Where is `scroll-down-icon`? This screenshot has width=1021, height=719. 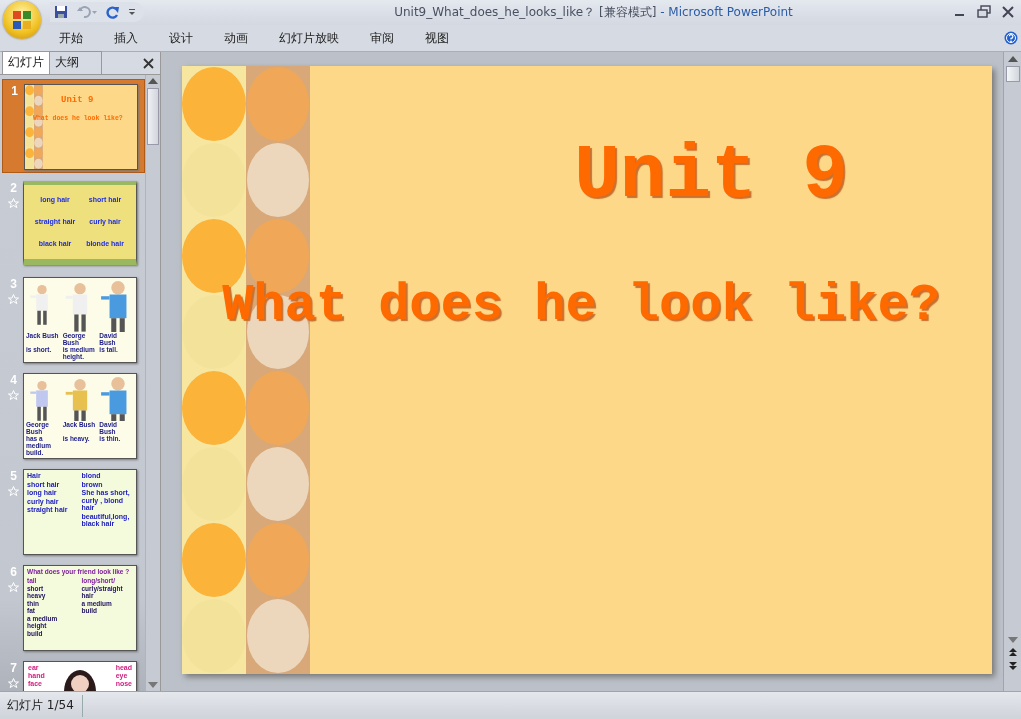 scroll-down-icon is located at coordinates (153, 685).